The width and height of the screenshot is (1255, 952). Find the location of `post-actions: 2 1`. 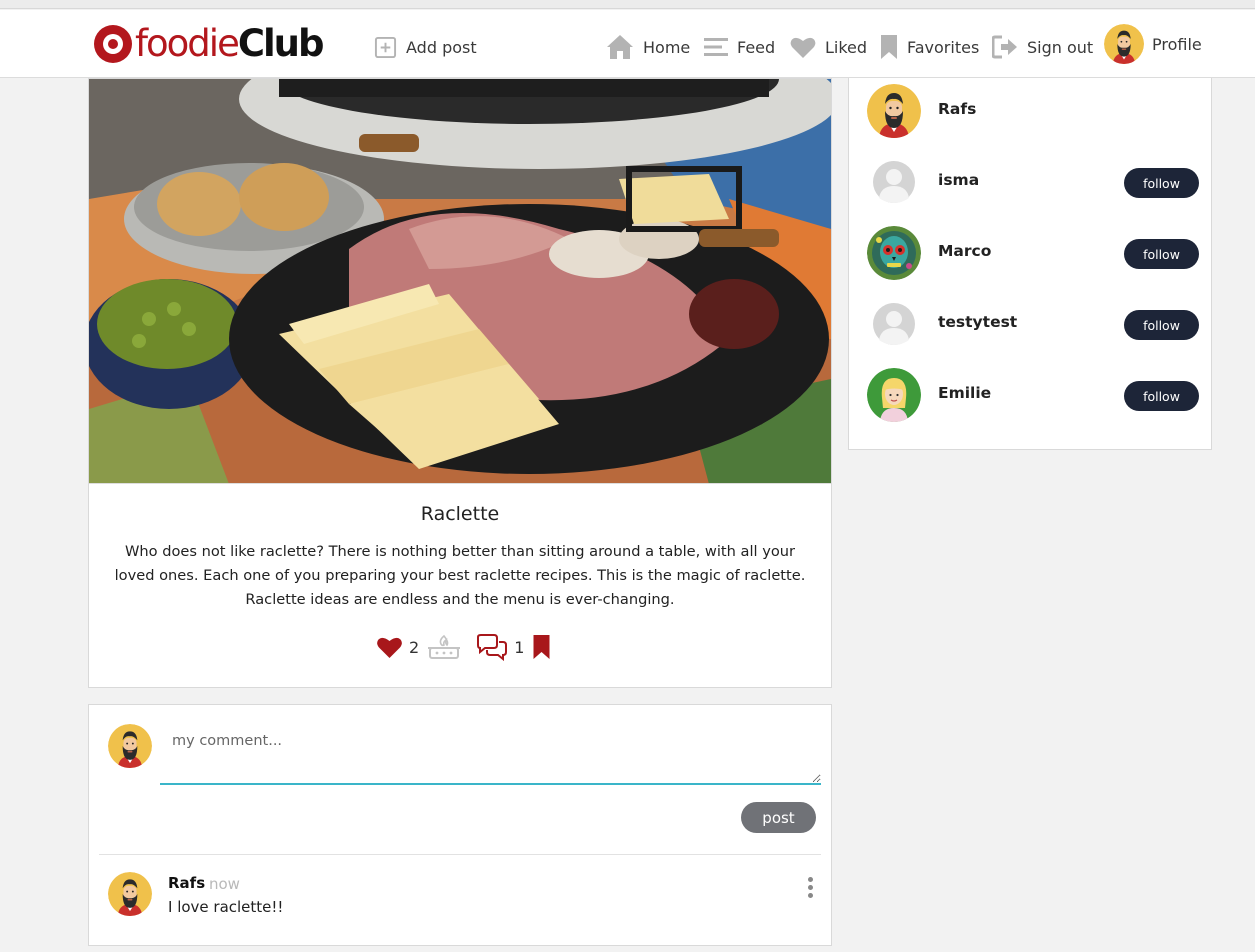

post-actions: 2 1 is located at coordinates (463, 647).